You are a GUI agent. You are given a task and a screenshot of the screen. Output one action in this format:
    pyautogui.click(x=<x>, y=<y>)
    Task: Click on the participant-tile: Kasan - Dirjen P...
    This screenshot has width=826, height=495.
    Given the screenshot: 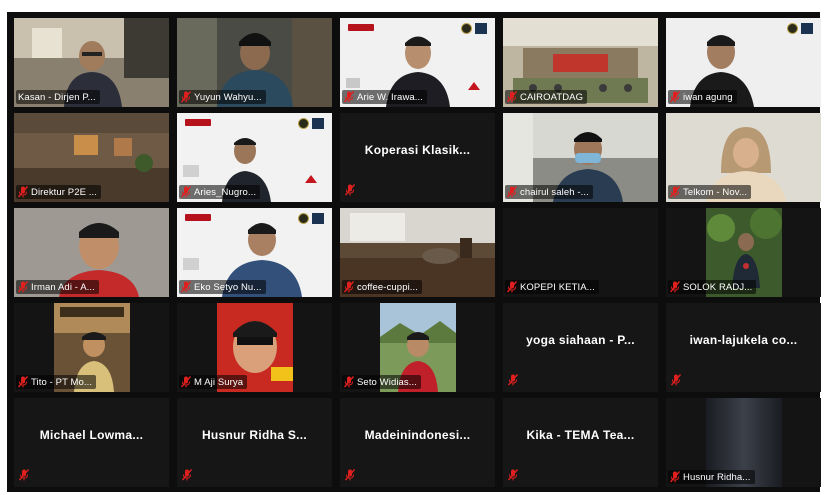 What is the action you would take?
    pyautogui.click(x=91, y=62)
    